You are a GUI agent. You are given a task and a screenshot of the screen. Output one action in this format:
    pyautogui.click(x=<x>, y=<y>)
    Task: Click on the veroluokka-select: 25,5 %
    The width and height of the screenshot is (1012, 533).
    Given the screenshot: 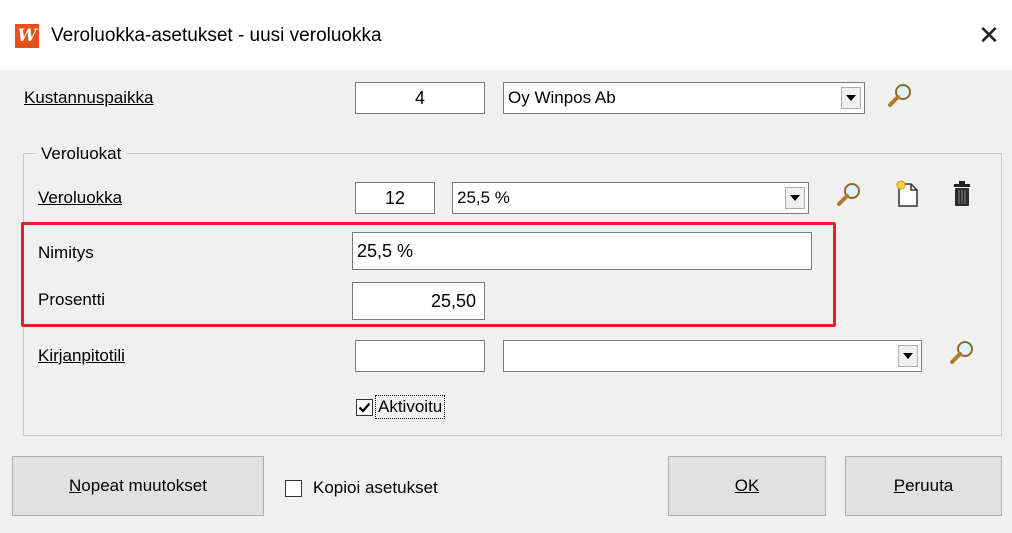 What is the action you would take?
    pyautogui.click(x=630, y=198)
    